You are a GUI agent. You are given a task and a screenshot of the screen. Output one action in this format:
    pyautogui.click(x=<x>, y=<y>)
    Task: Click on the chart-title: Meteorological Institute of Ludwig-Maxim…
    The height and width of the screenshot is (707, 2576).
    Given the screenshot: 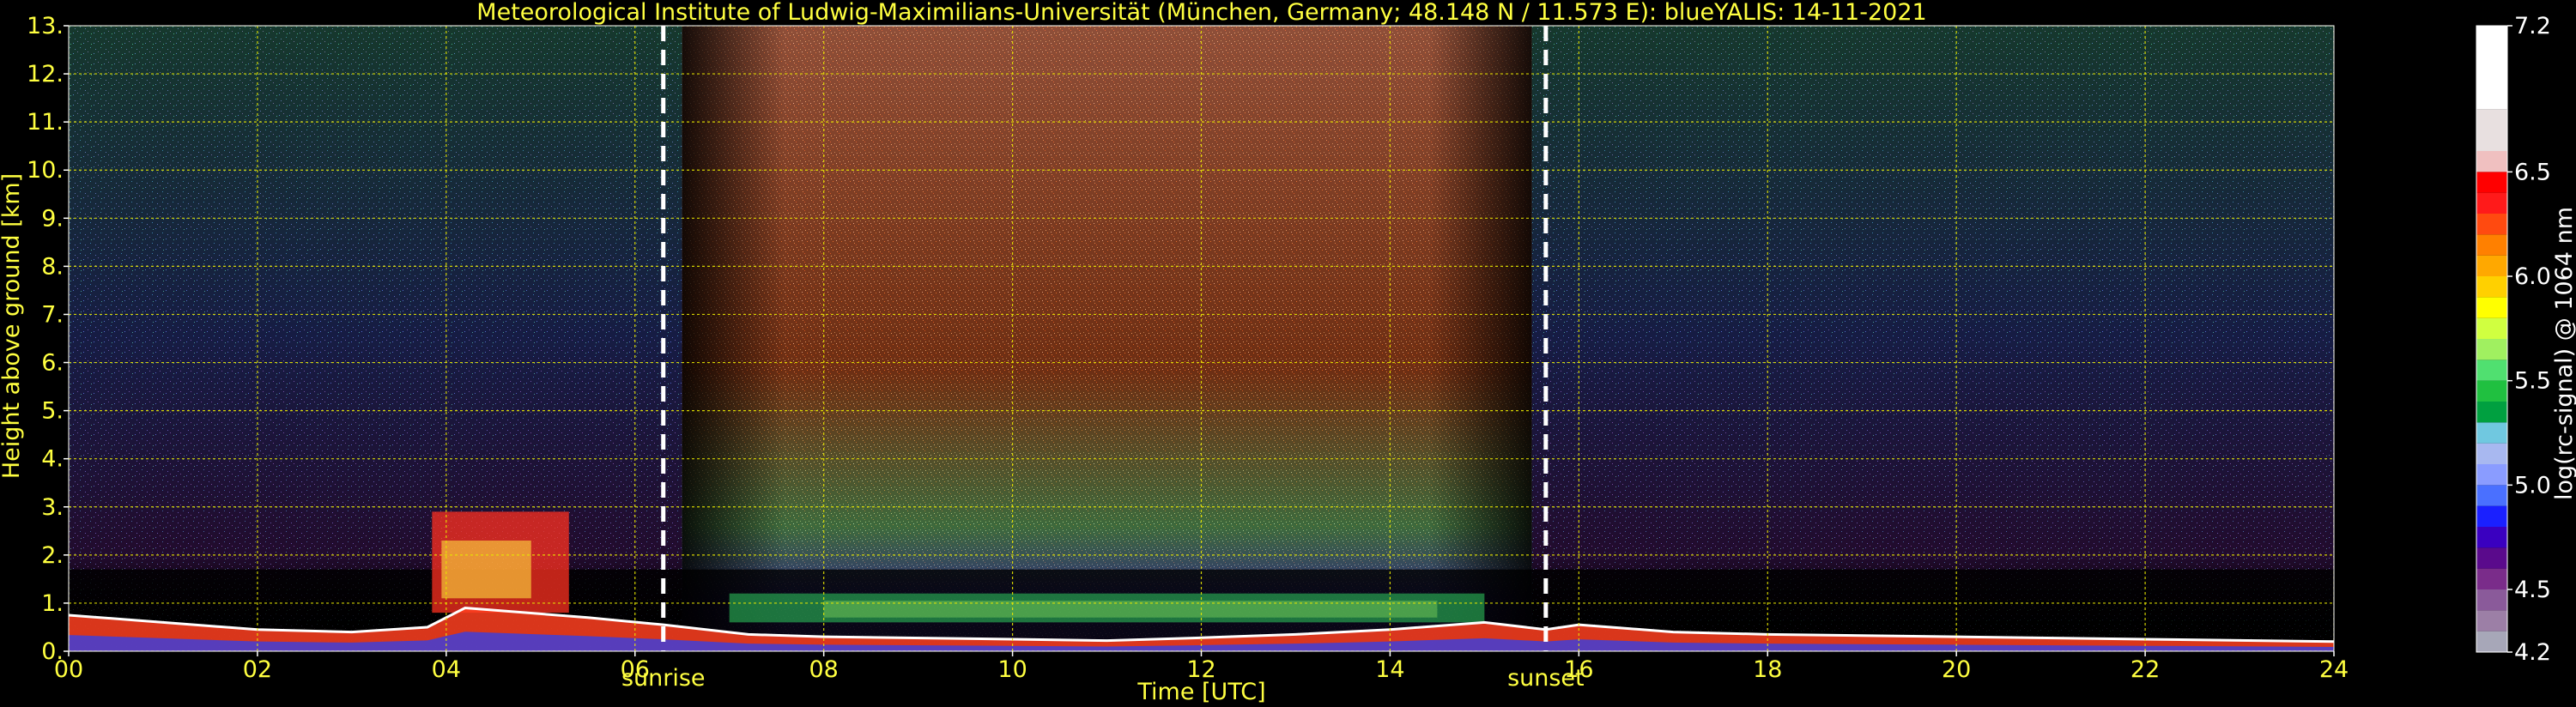 What is the action you would take?
    pyautogui.click(x=1201, y=13)
    